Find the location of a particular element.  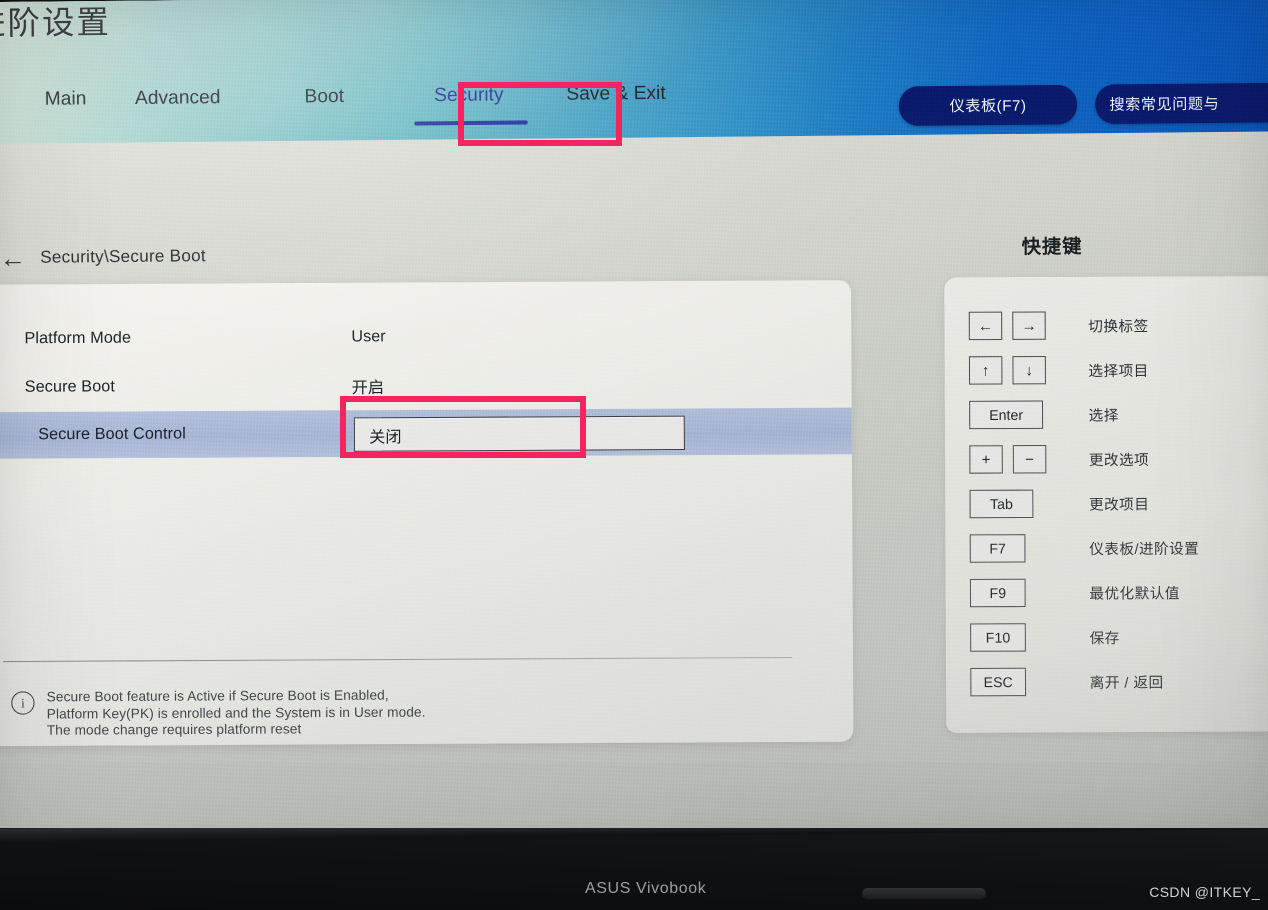

f7-key-icon: F7 is located at coordinates (997, 548).